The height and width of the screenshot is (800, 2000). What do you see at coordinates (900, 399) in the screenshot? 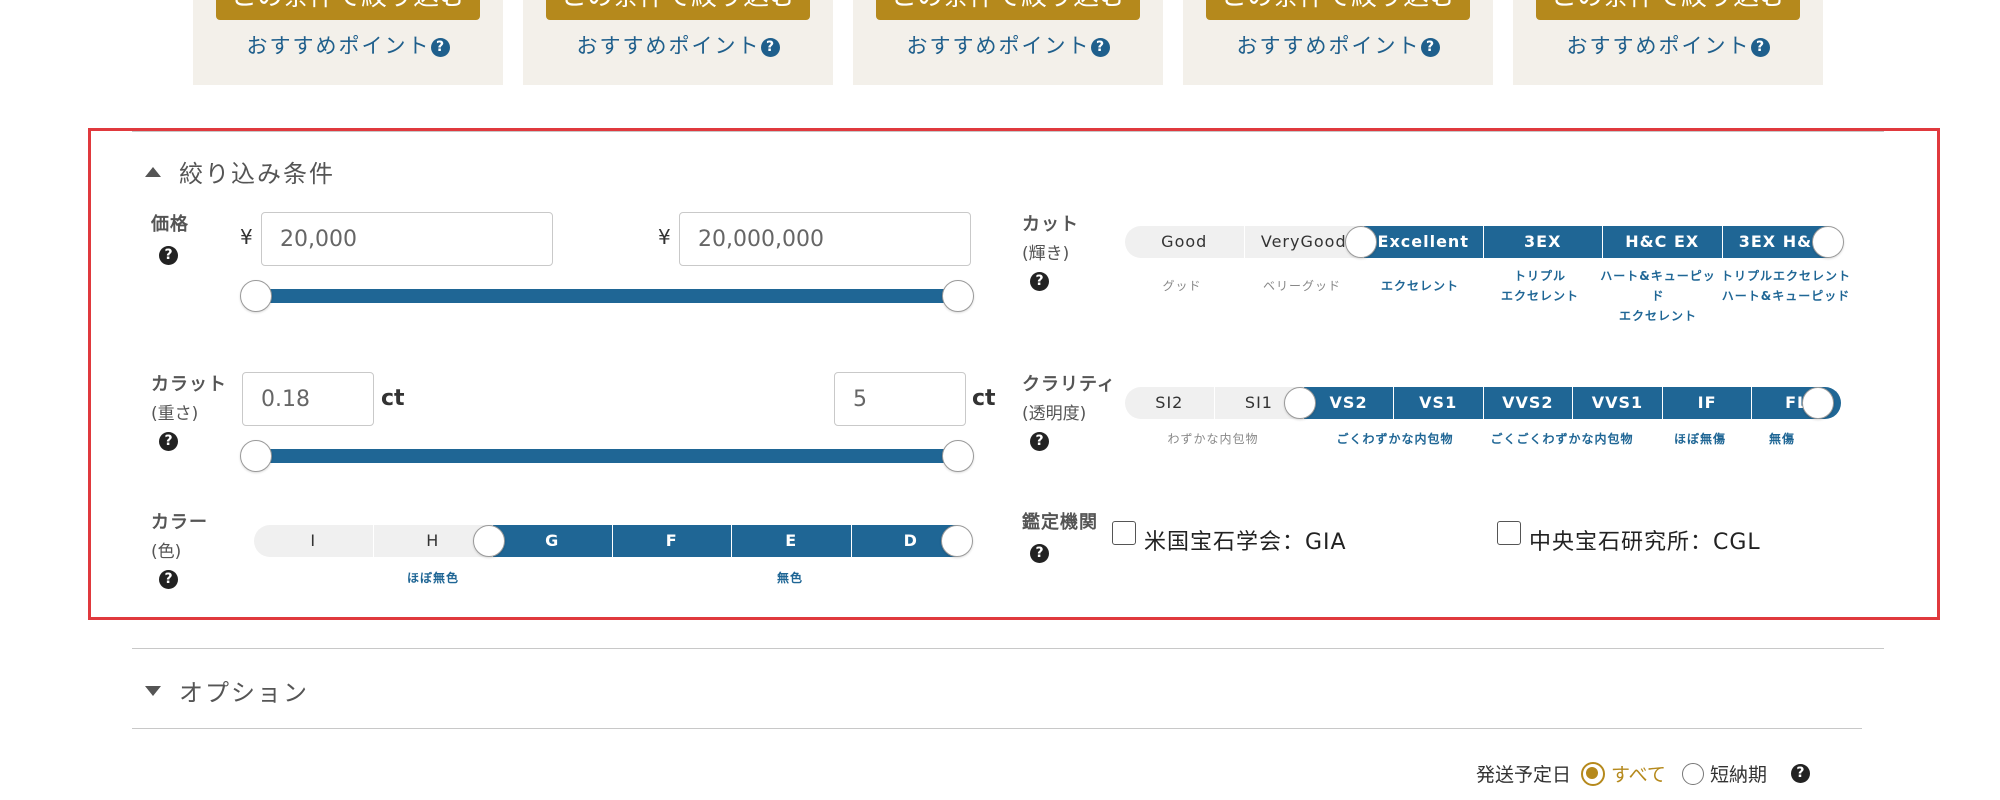
I see `carat-max-input` at bounding box center [900, 399].